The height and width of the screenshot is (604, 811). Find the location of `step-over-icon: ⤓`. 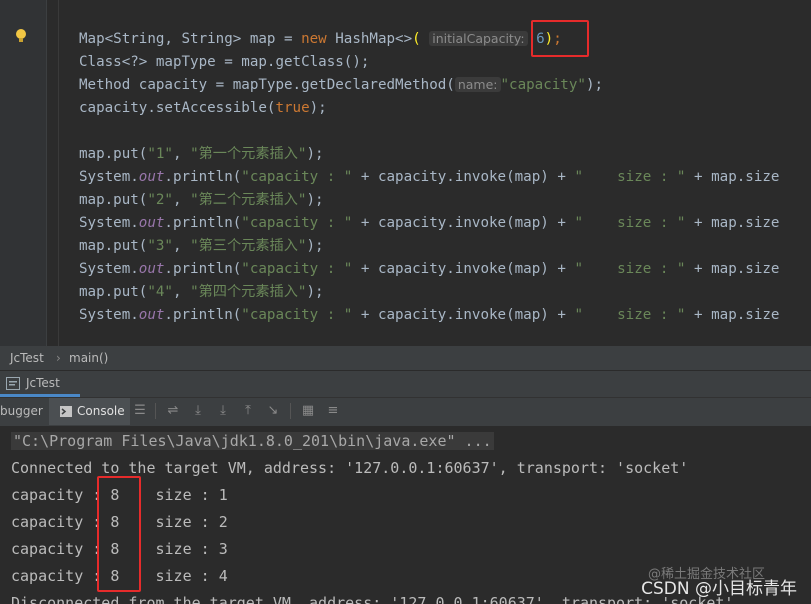

step-over-icon: ⤓ is located at coordinates (198, 411).